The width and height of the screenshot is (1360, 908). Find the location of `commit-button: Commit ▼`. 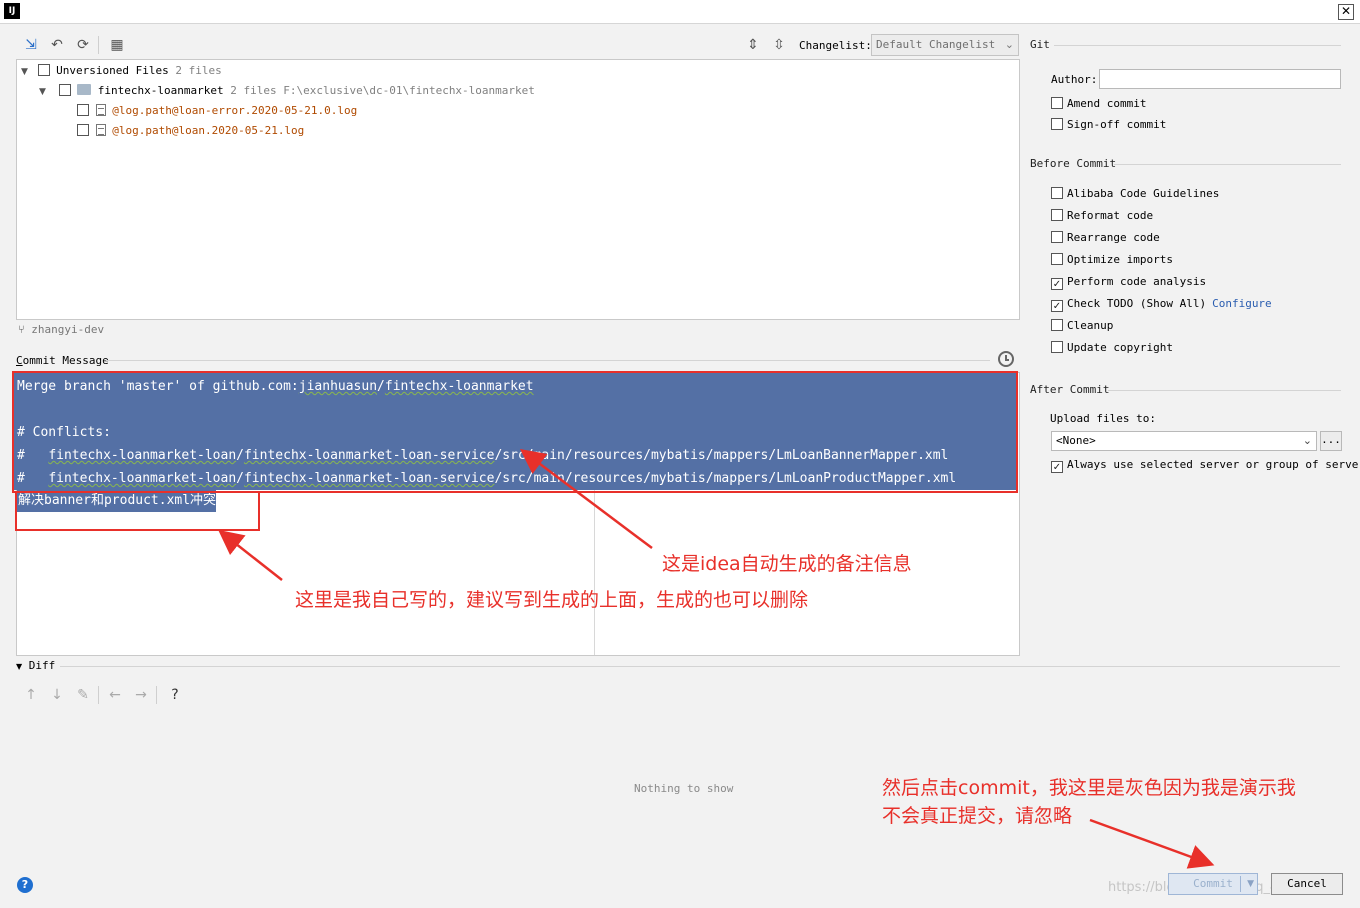

commit-button: Commit ▼ is located at coordinates (1213, 884).